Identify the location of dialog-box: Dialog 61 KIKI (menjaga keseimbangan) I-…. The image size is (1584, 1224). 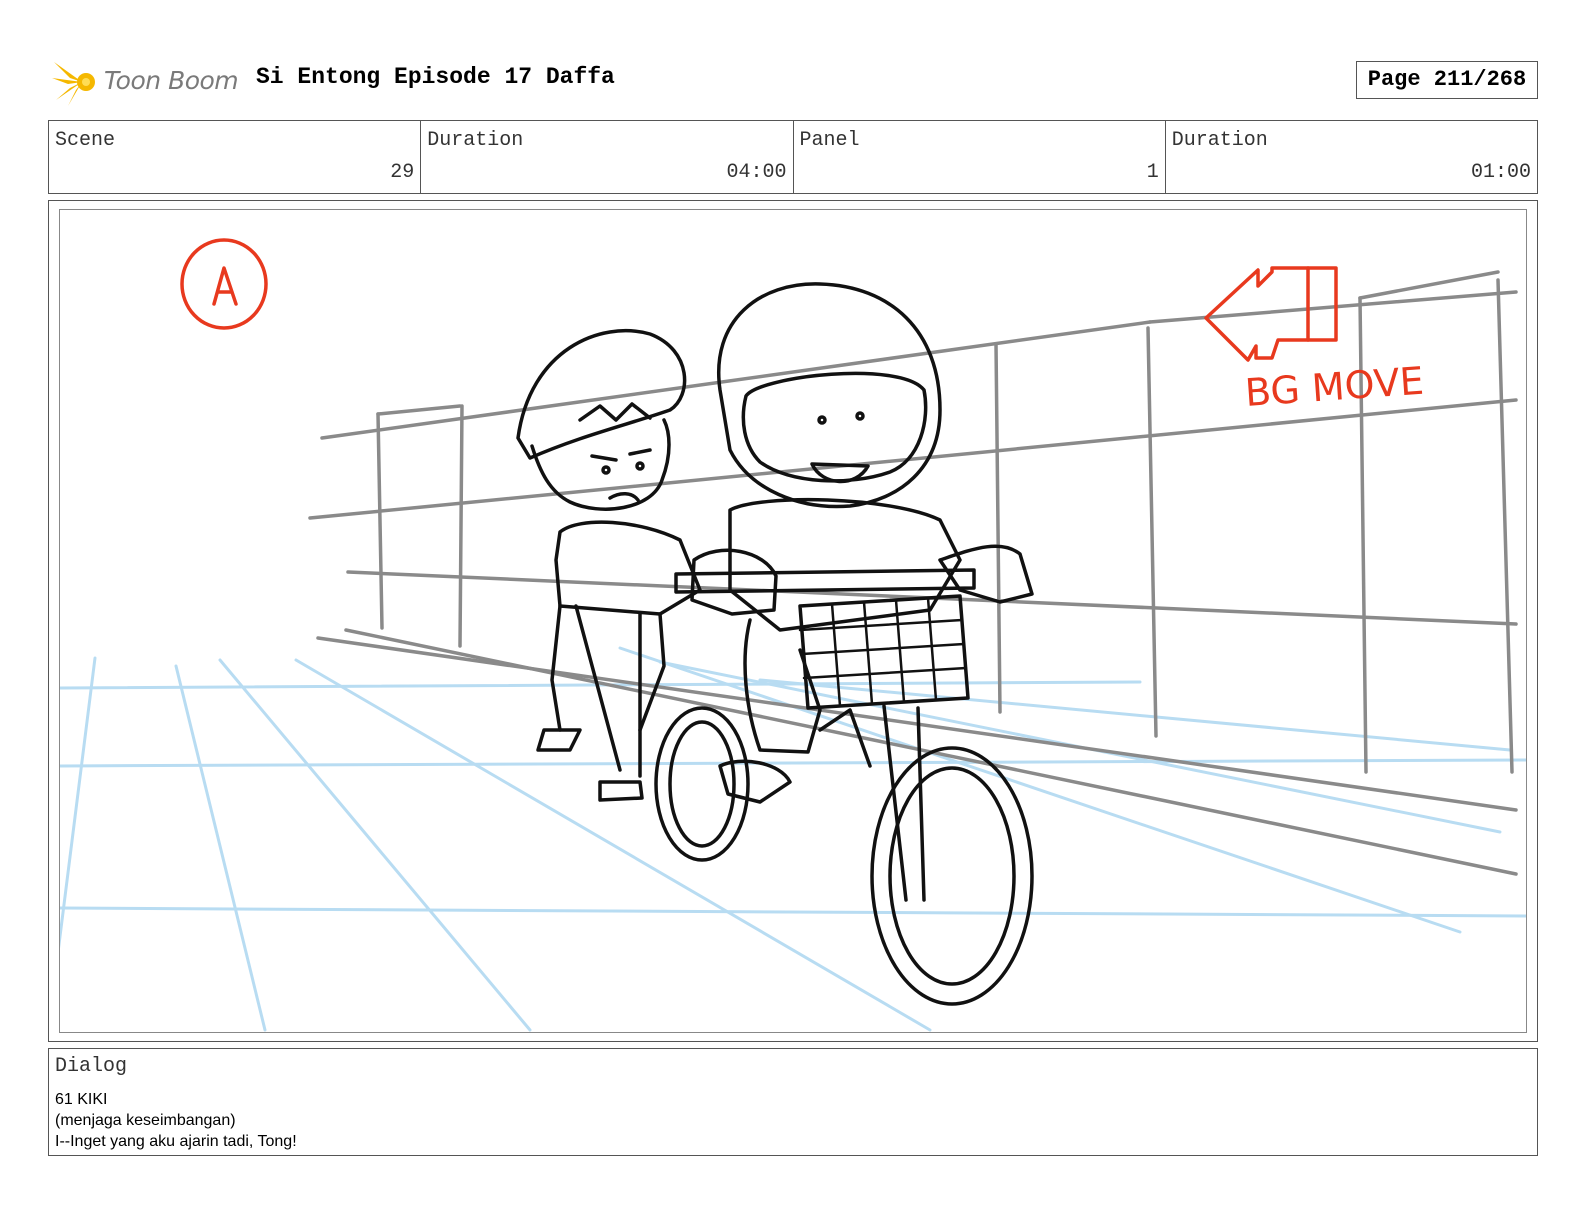
(793, 1102).